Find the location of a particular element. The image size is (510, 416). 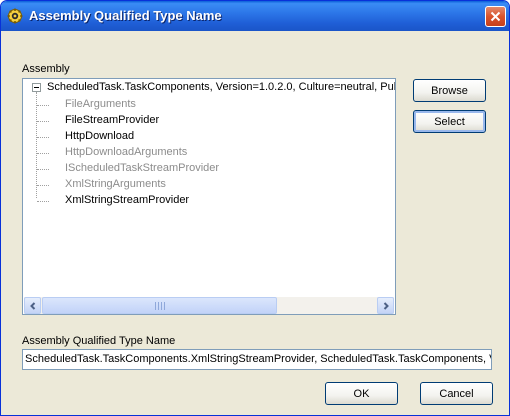

tree-item-type: XmlStringArguments is located at coordinates (115, 184).